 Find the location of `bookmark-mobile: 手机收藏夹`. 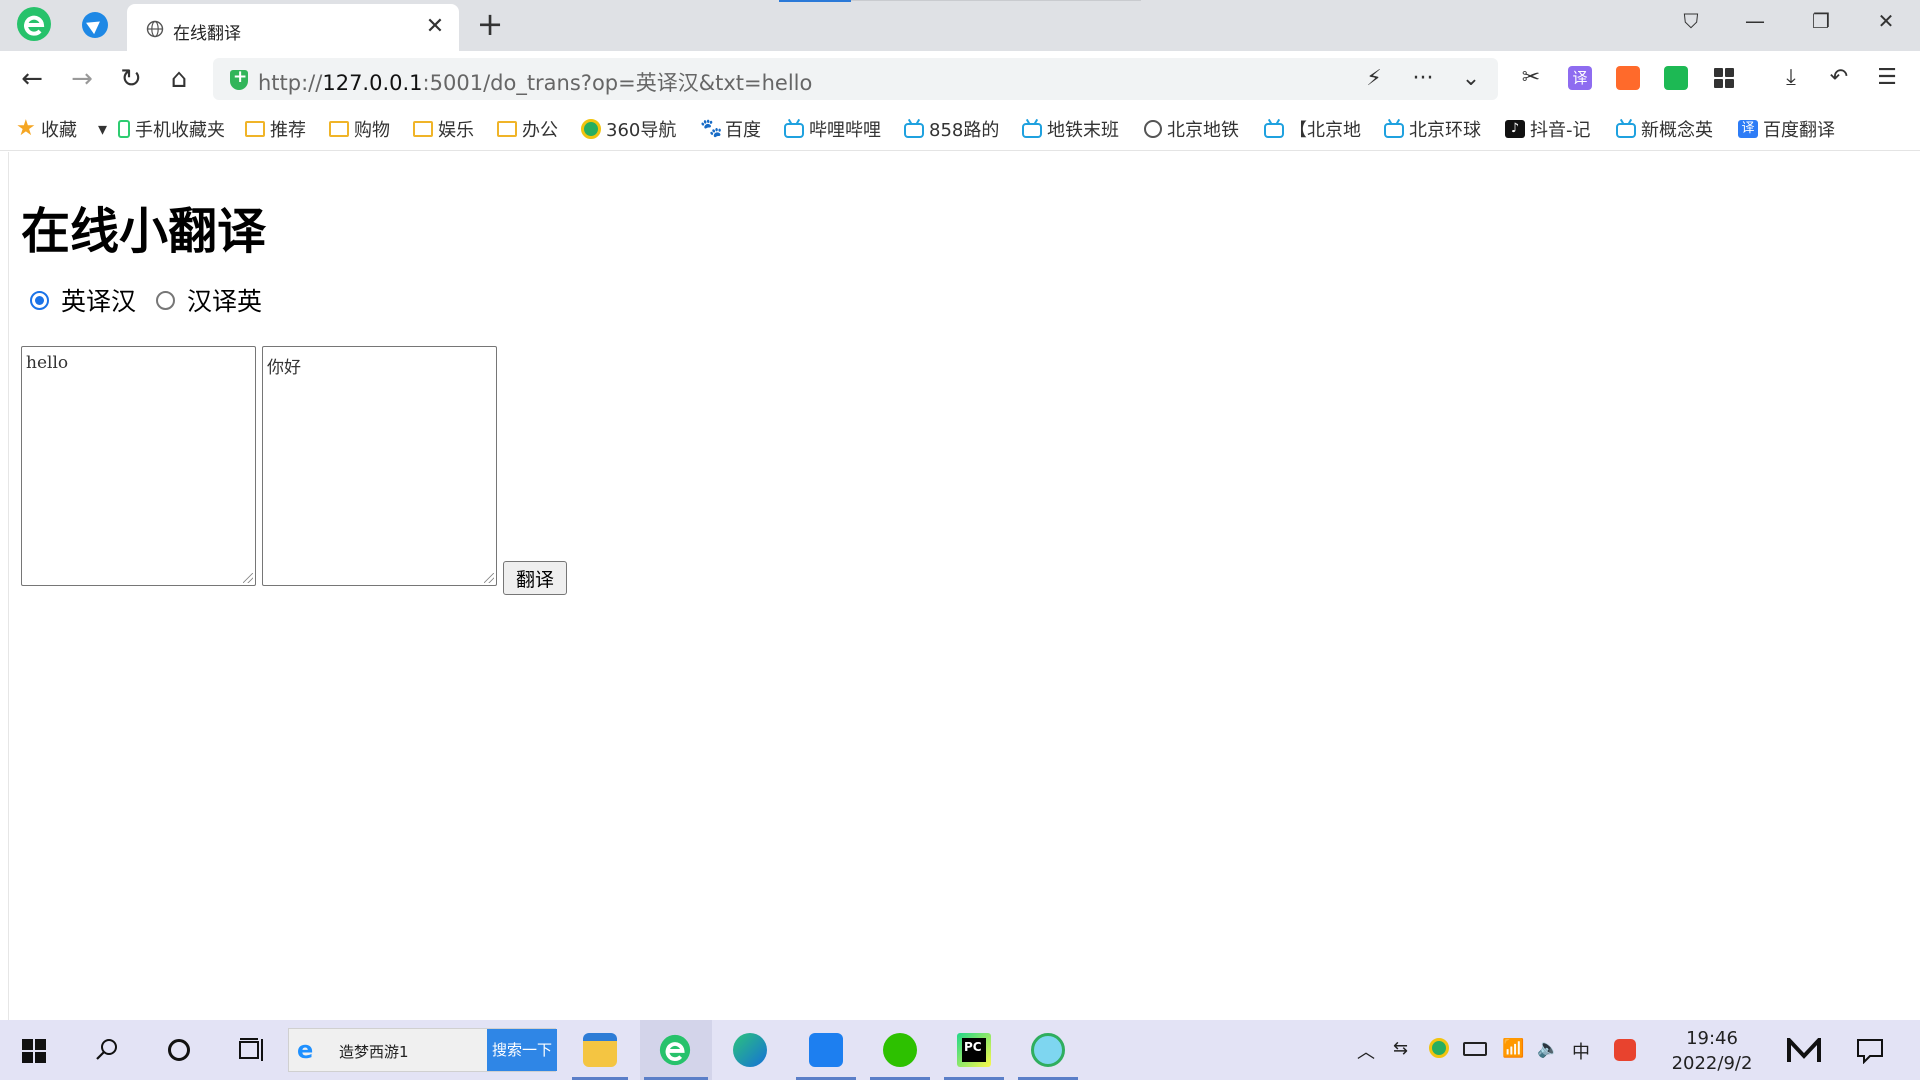

bookmark-mobile: 手机收藏夹 is located at coordinates (177, 129).